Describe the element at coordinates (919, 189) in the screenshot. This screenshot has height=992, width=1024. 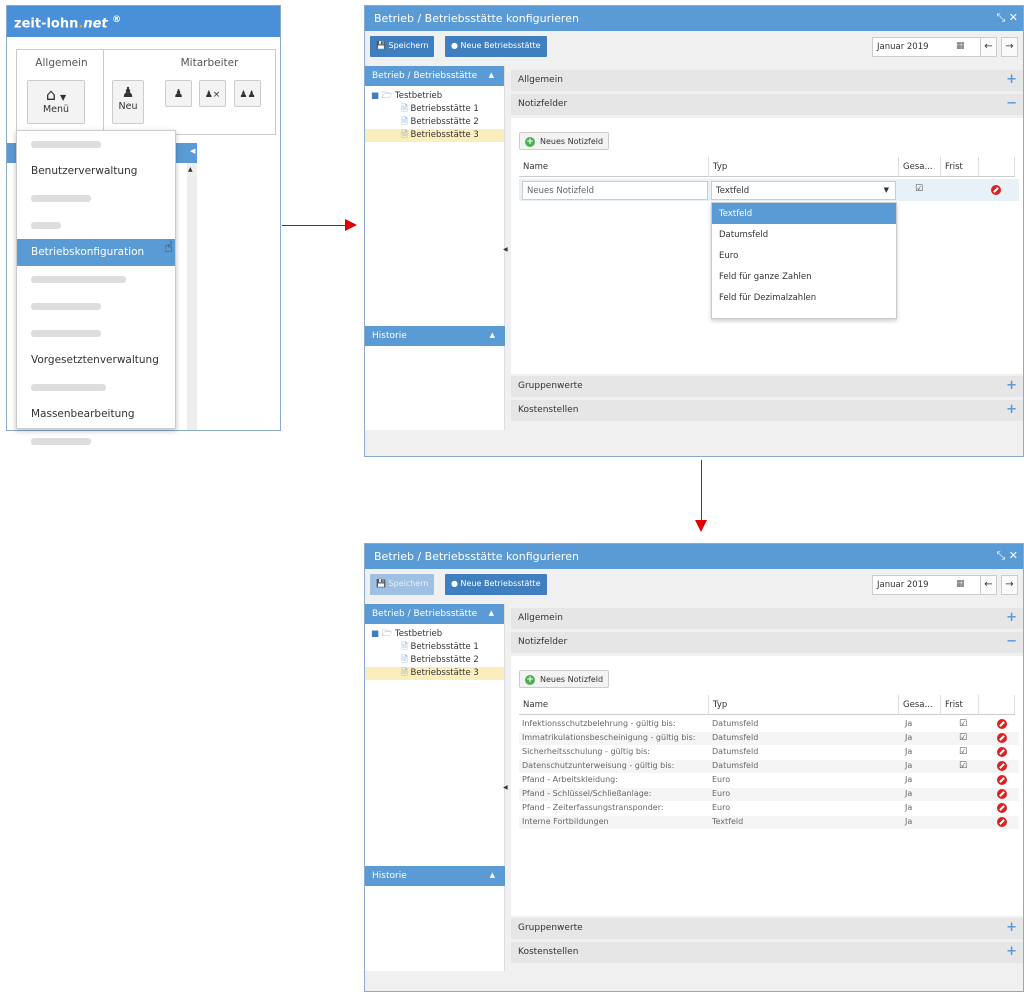
I see `gesa-checkbox: ☑` at that location.